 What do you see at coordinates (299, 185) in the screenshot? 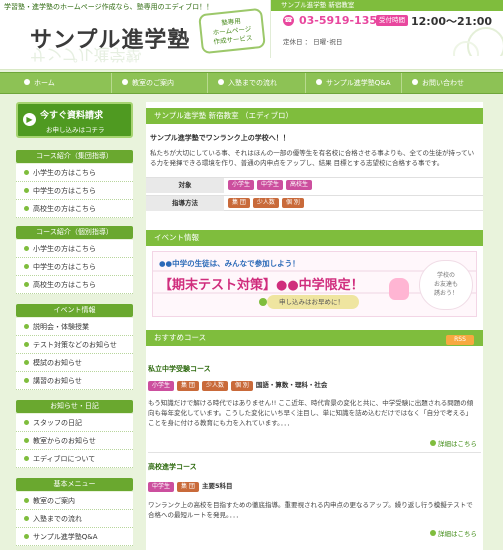
I see `target-tag: 高校生` at bounding box center [299, 185].